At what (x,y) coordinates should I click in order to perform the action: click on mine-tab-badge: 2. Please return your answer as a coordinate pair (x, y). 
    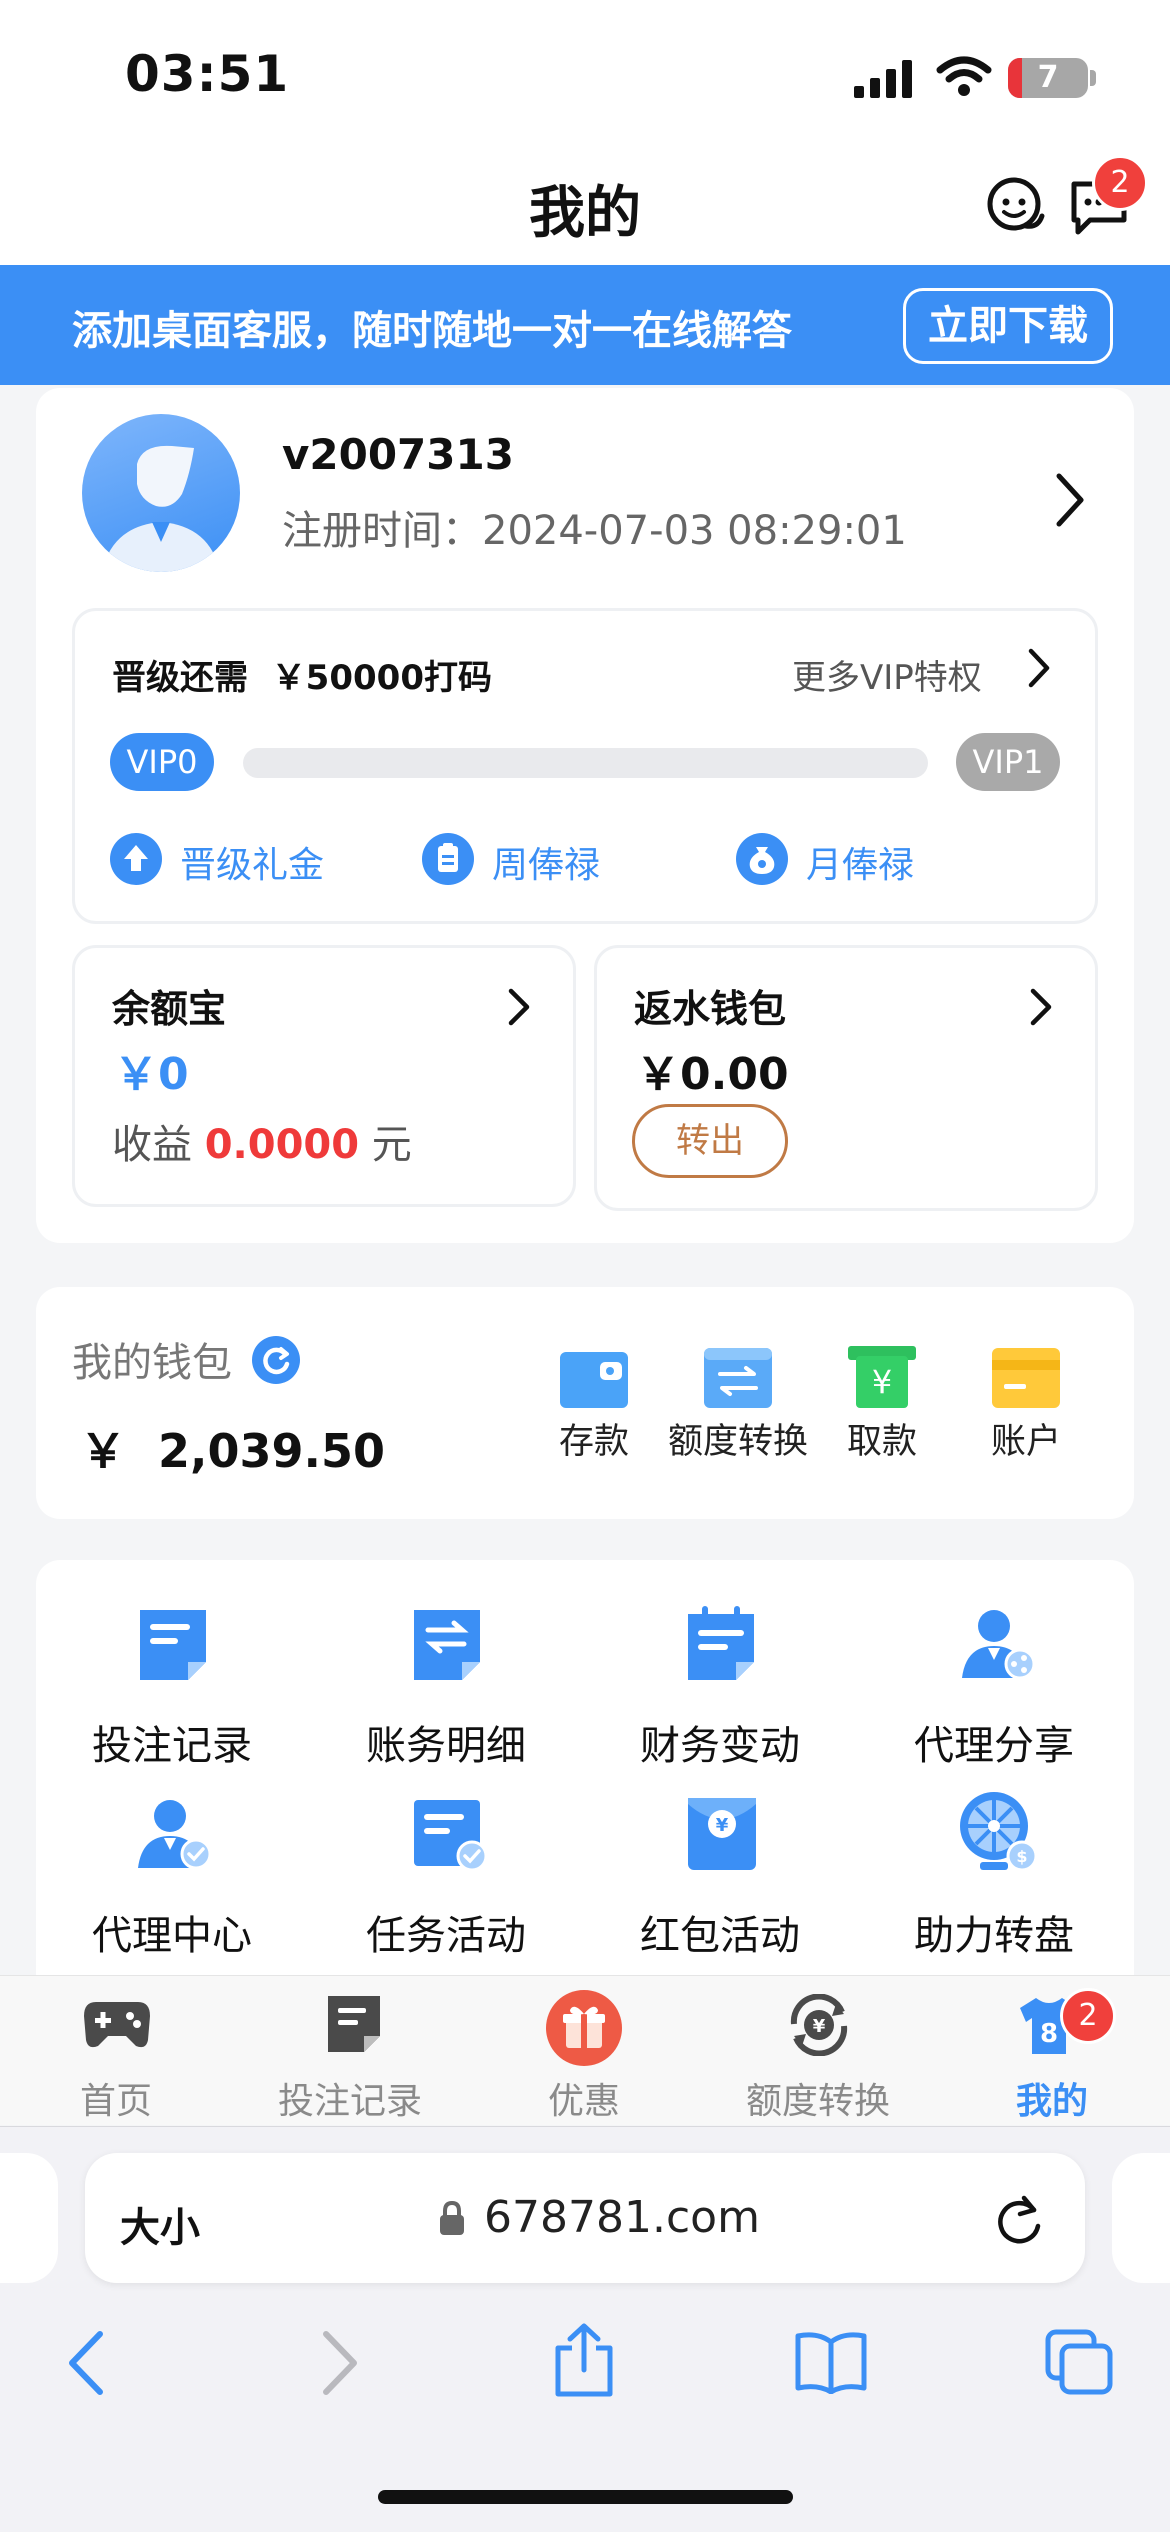
    Looking at the image, I should click on (1088, 2016).